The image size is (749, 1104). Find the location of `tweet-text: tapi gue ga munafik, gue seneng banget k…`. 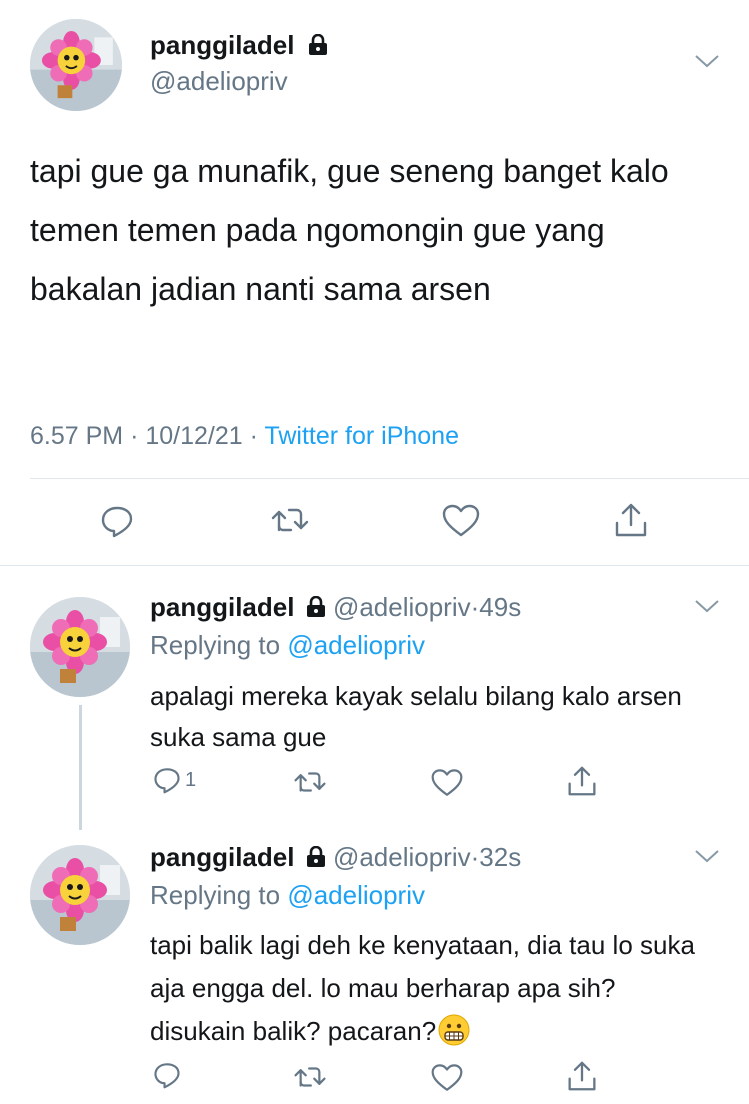

tweet-text: tapi gue ga munafik, gue seneng banget k… is located at coordinates (349, 230).